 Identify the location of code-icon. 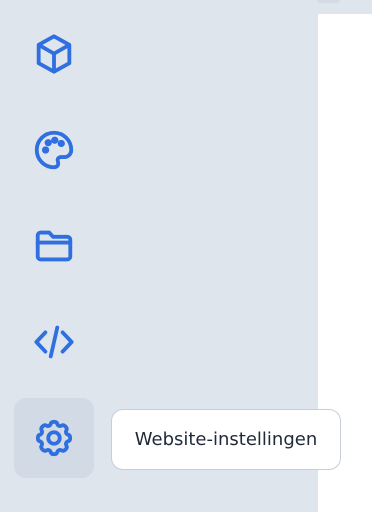
(54, 342).